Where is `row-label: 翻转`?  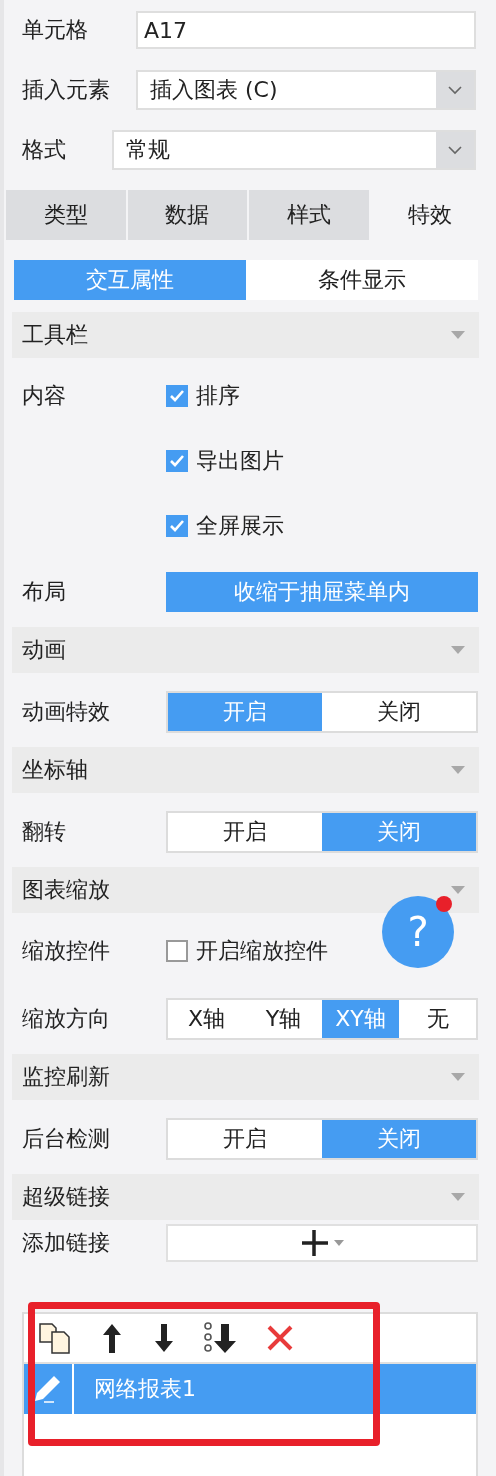
row-label: 翻转 is located at coordinates (44, 832).